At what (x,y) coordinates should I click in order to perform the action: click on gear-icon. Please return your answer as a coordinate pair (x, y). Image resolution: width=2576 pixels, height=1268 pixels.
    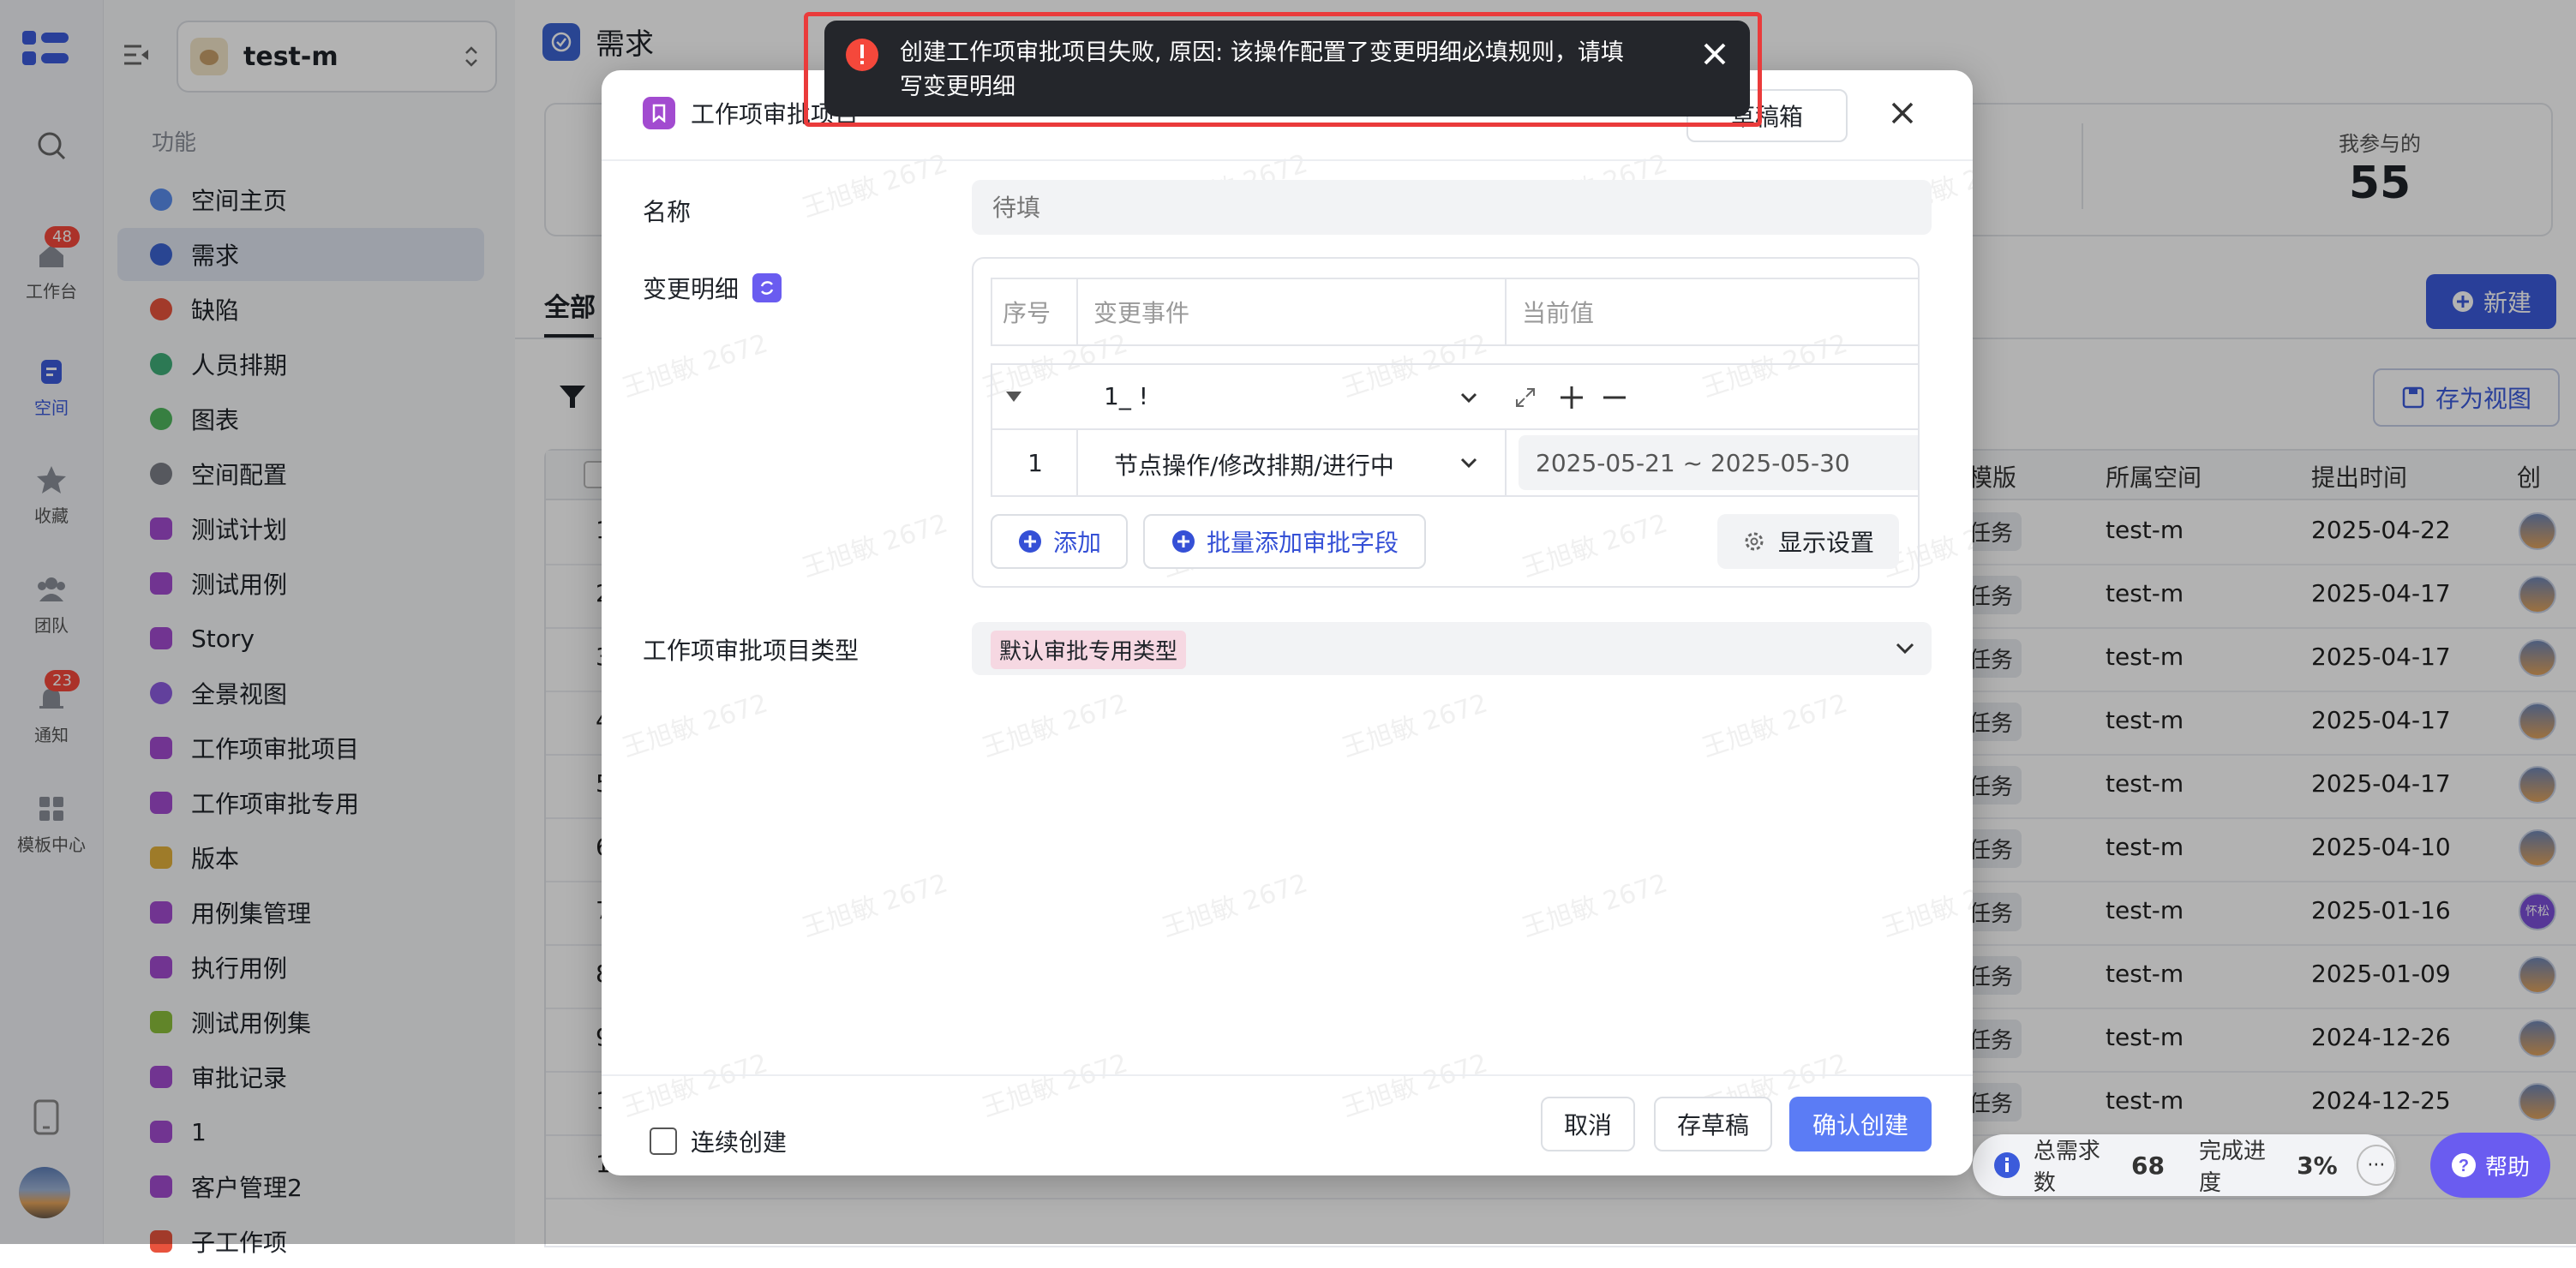
    Looking at the image, I should click on (1754, 542).